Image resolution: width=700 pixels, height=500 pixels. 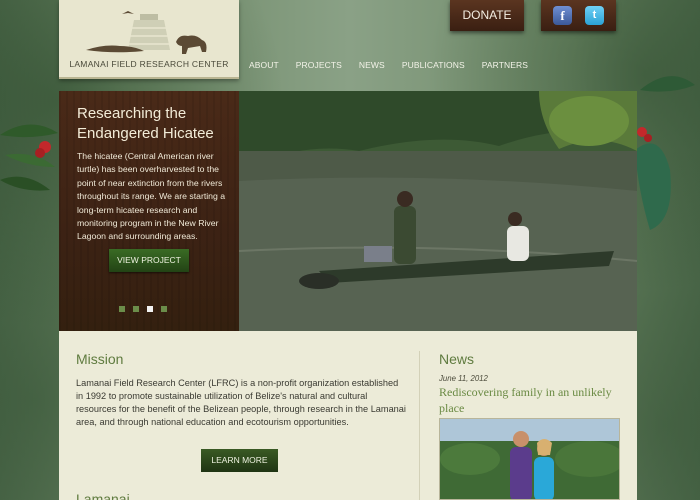 I want to click on learn-more-button: LEARN MORE, so click(x=239, y=460).